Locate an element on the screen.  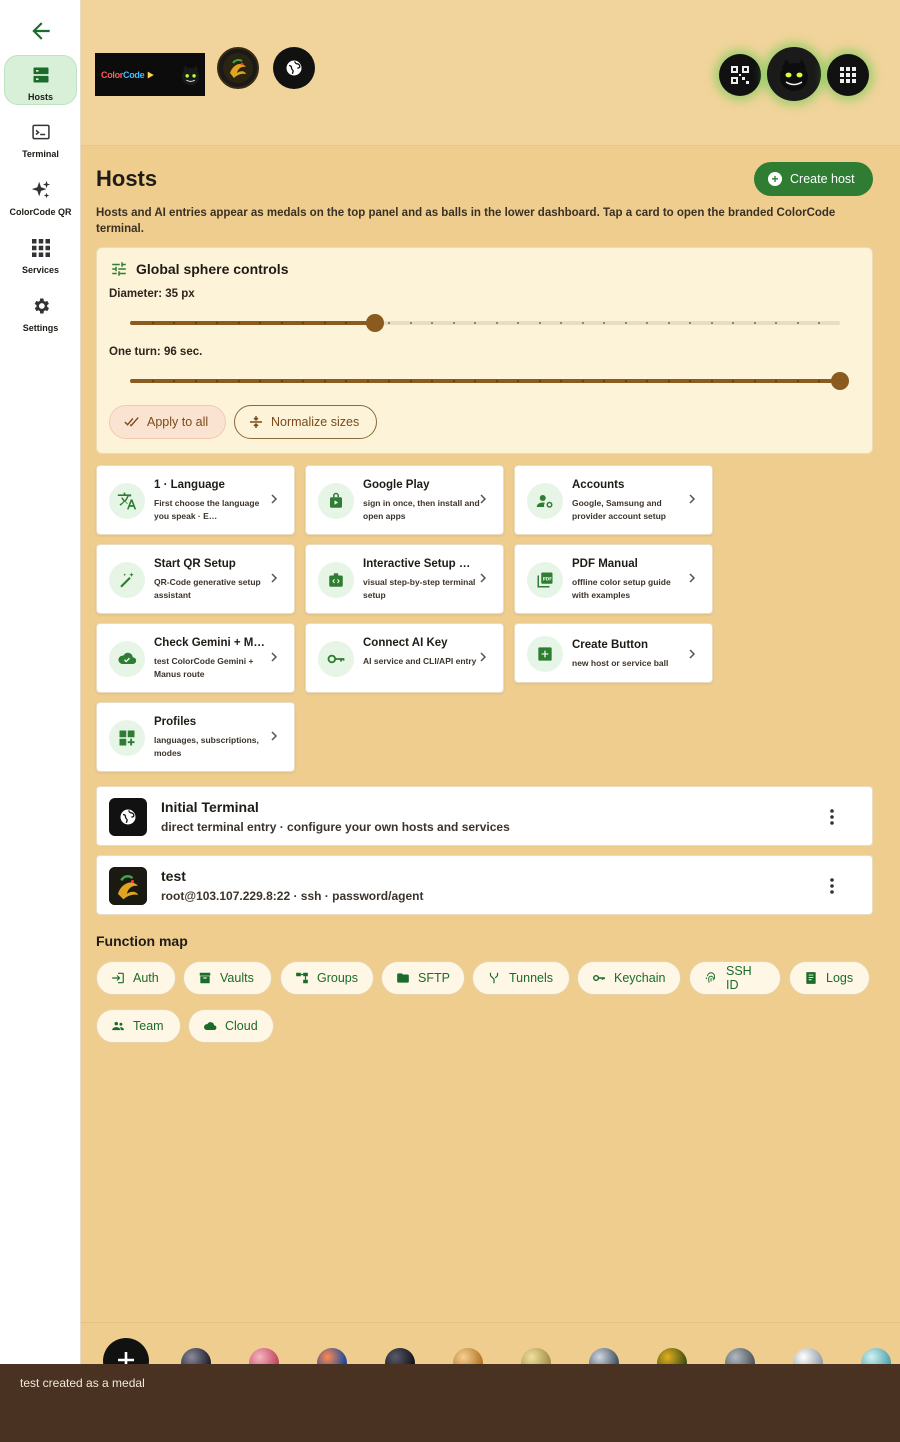
sidebar-item-hosts: Hosts is located at coordinates (40, 80).